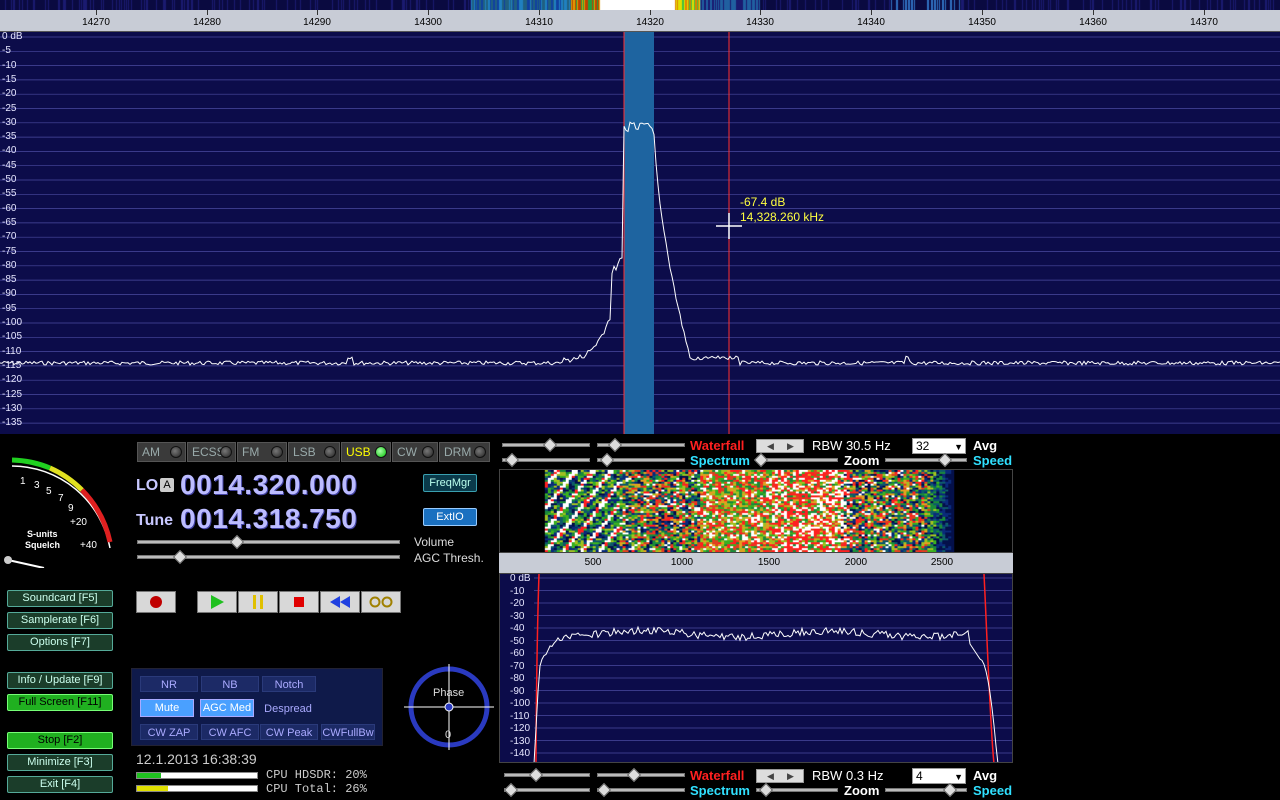 The height and width of the screenshot is (800, 1280). I want to click on audio-rbw-arrows: ◀ ▶, so click(780, 776).